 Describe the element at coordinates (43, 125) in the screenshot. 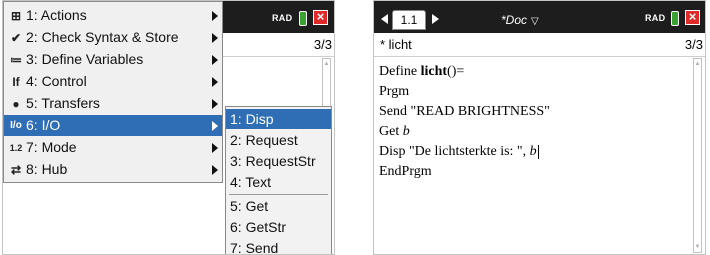

I see `menu-item-label: 6: I/O` at that location.